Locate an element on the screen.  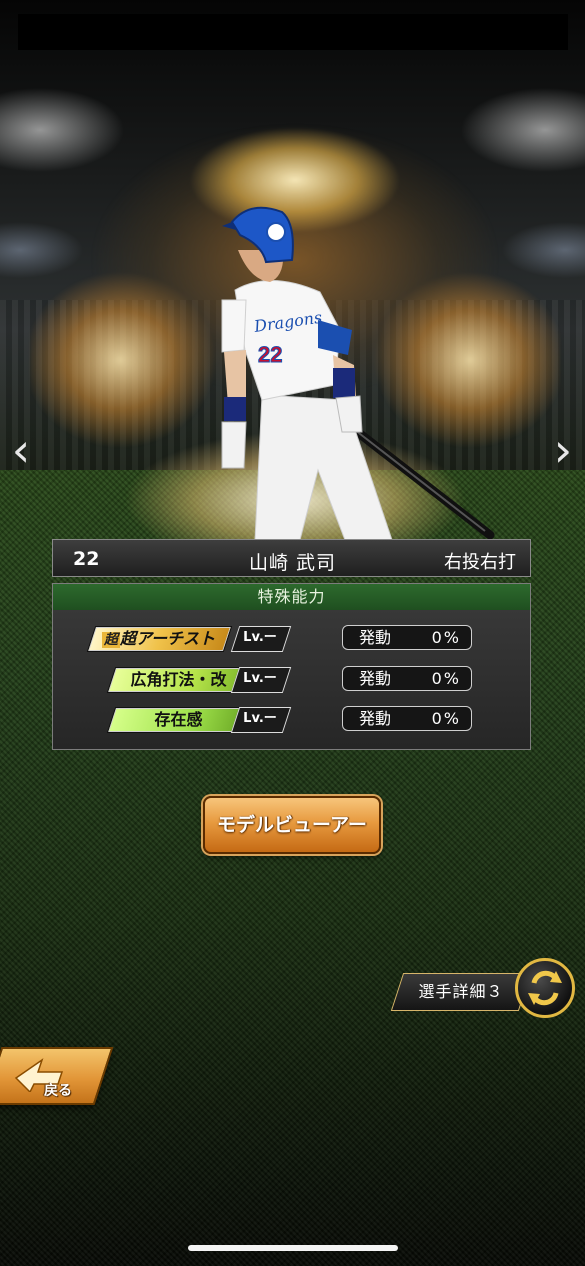
ability-name: 超超アーチスト is located at coordinates (158, 639).